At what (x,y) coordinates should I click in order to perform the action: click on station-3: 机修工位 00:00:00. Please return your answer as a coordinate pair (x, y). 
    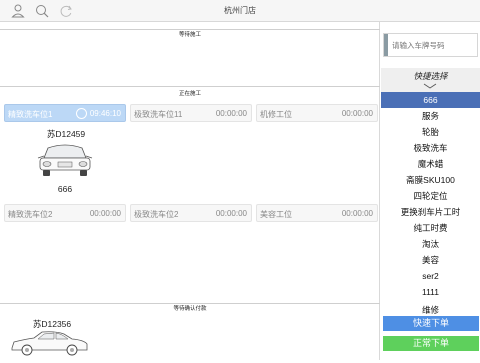
    Looking at the image, I should click on (317, 113).